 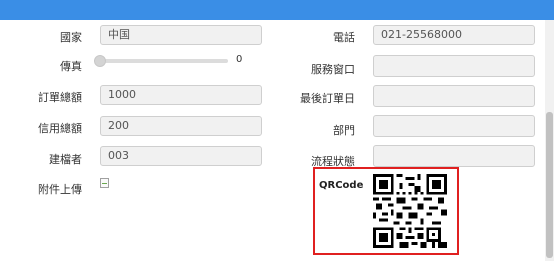 I want to click on window-title-bar, so click(x=277, y=10).